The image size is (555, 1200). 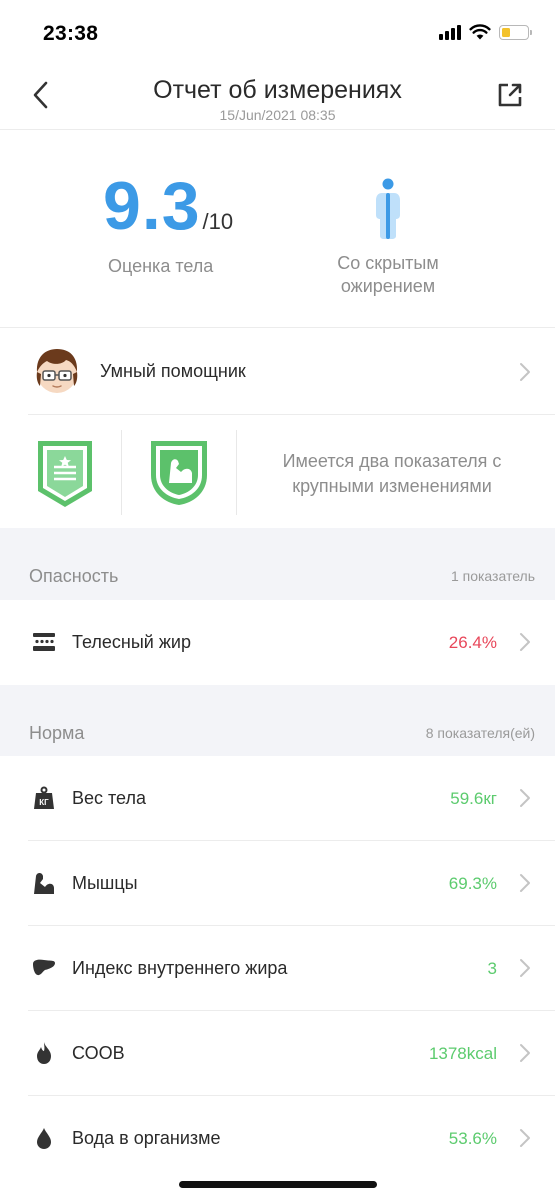 I want to click on app-header: Отчет об измерениях 15/Jun/2021 08:35, so click(x=277, y=97).